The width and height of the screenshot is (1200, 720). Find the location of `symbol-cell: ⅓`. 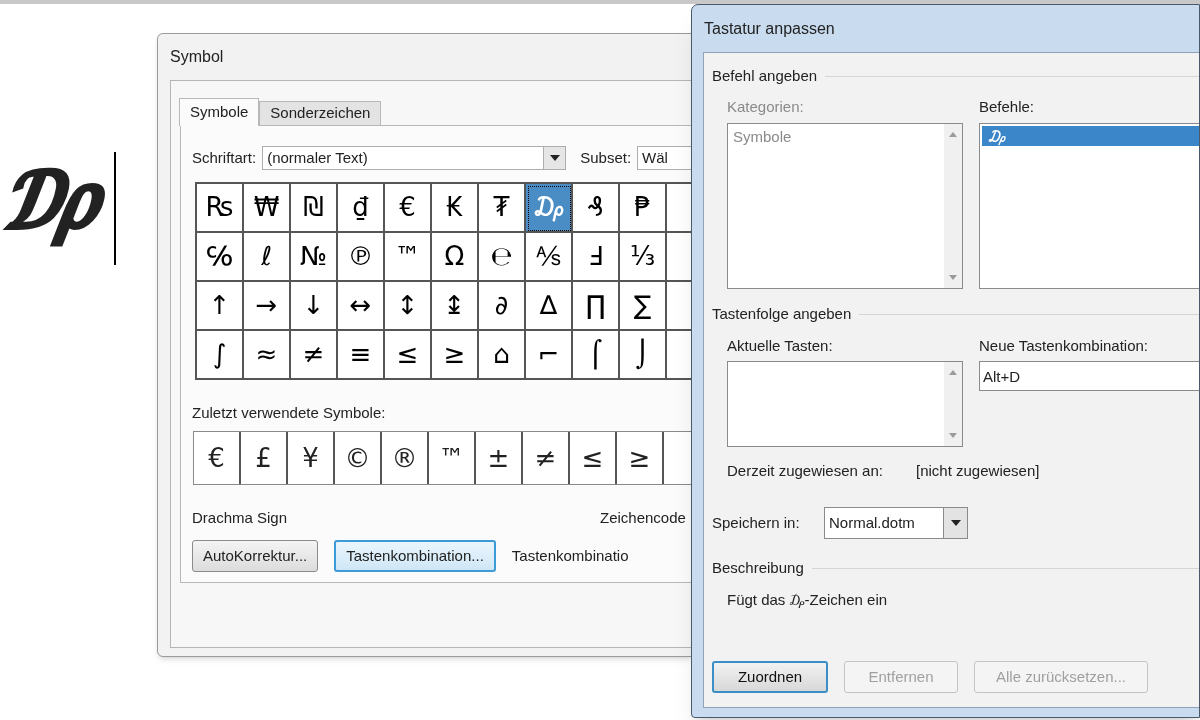

symbol-cell: ⅓ is located at coordinates (643, 257).